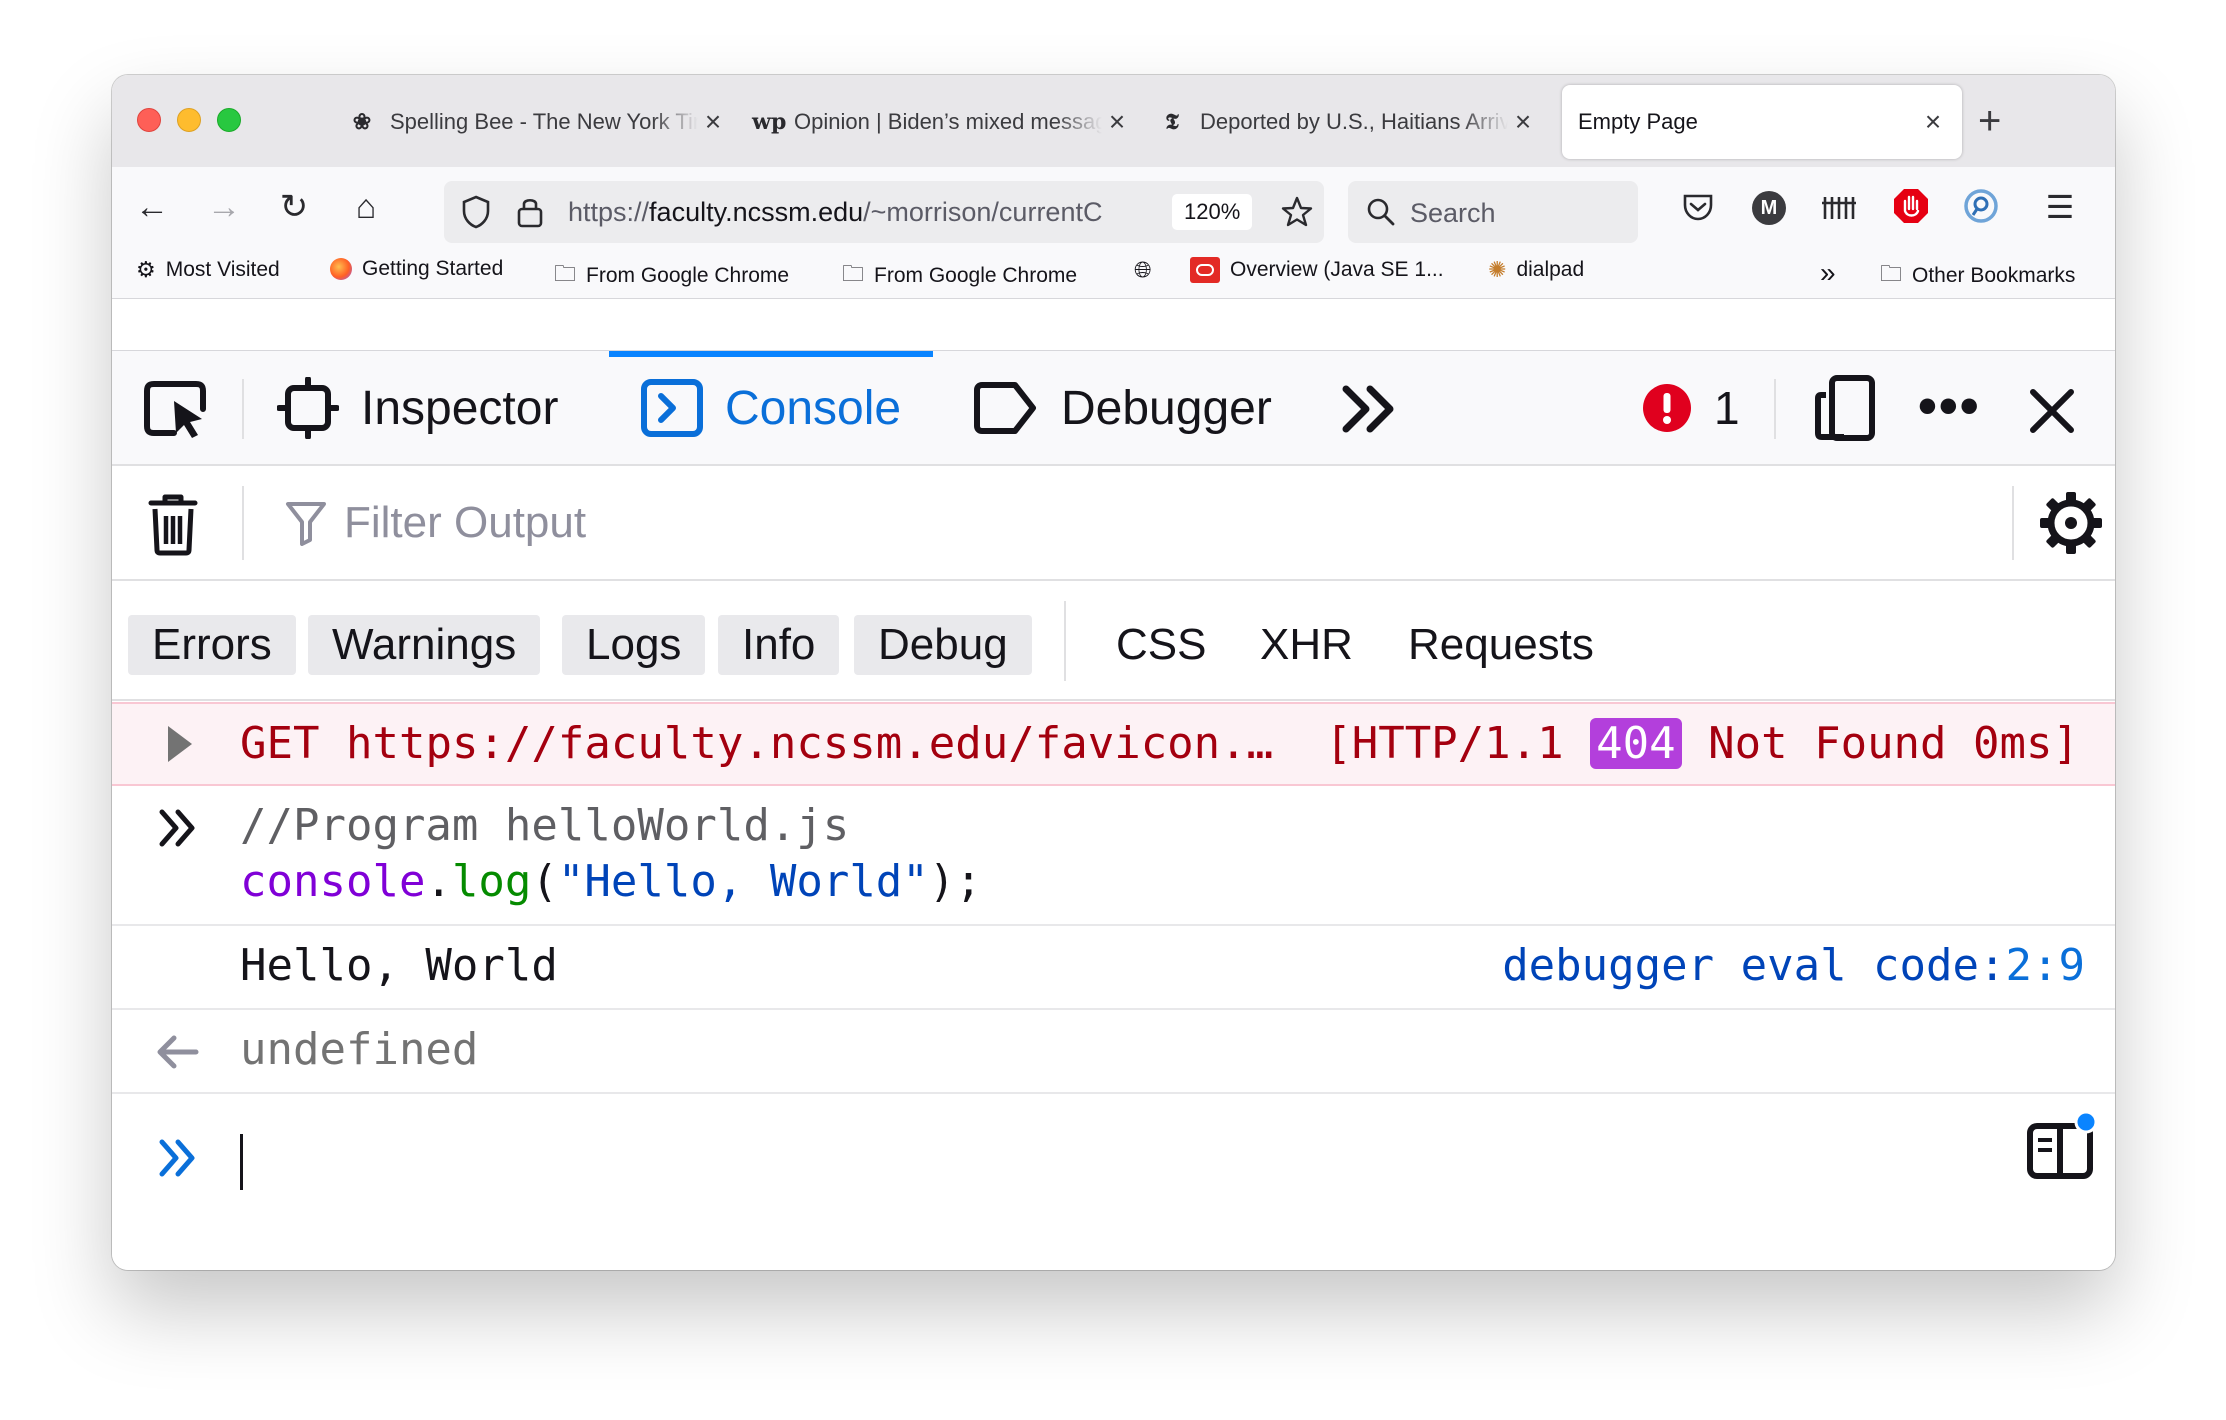 This screenshot has height=1420, width=2226. Describe the element at coordinates (1691, 408) in the screenshot. I see `error-count-indicator: 1` at that location.